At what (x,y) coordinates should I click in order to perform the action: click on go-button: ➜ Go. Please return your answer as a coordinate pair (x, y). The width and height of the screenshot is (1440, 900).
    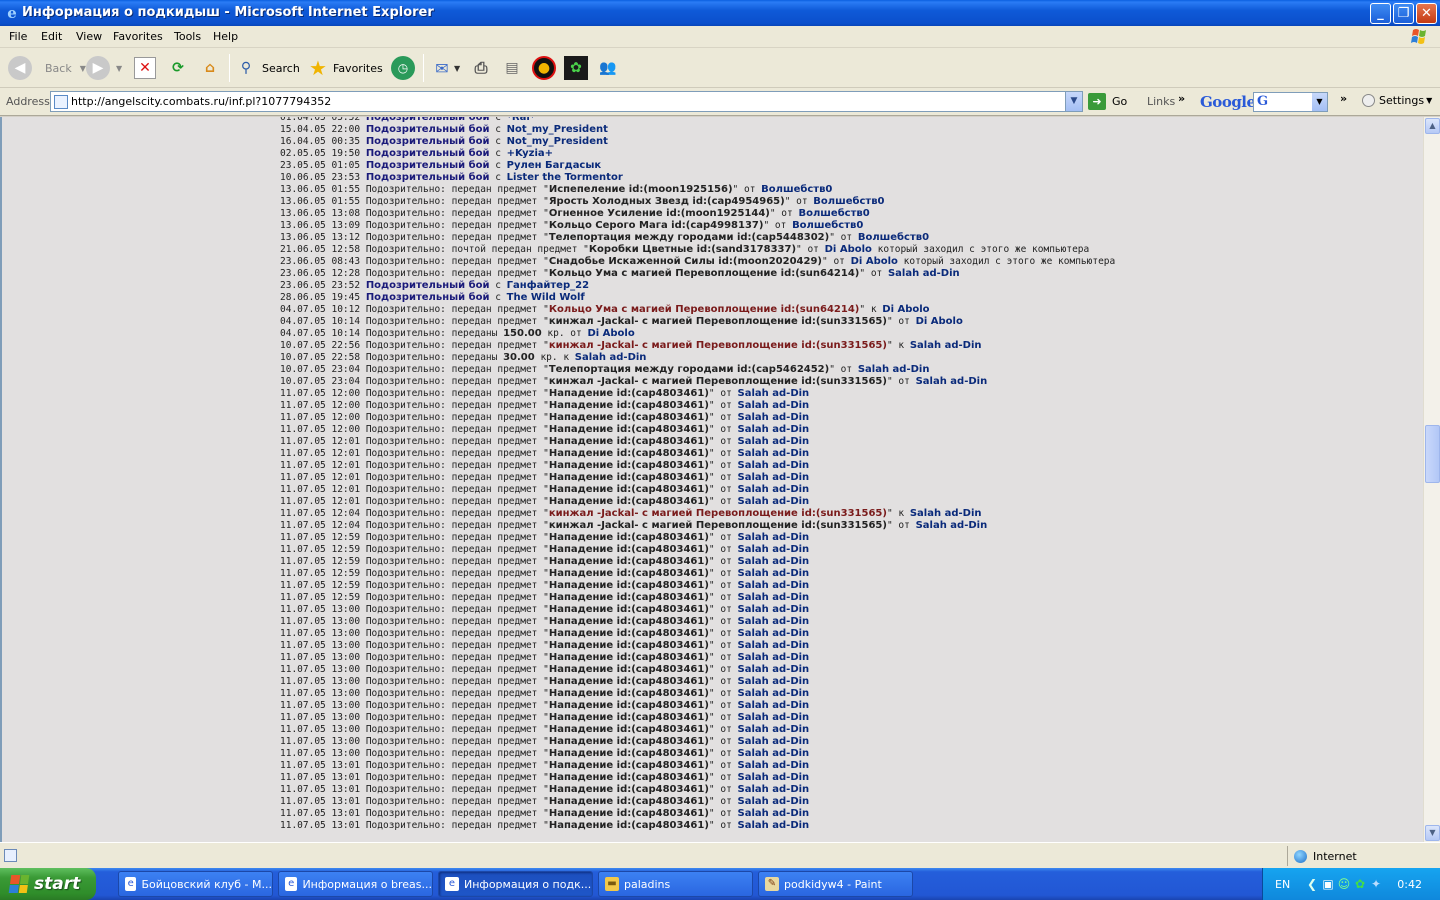
    Looking at the image, I should click on (1107, 101).